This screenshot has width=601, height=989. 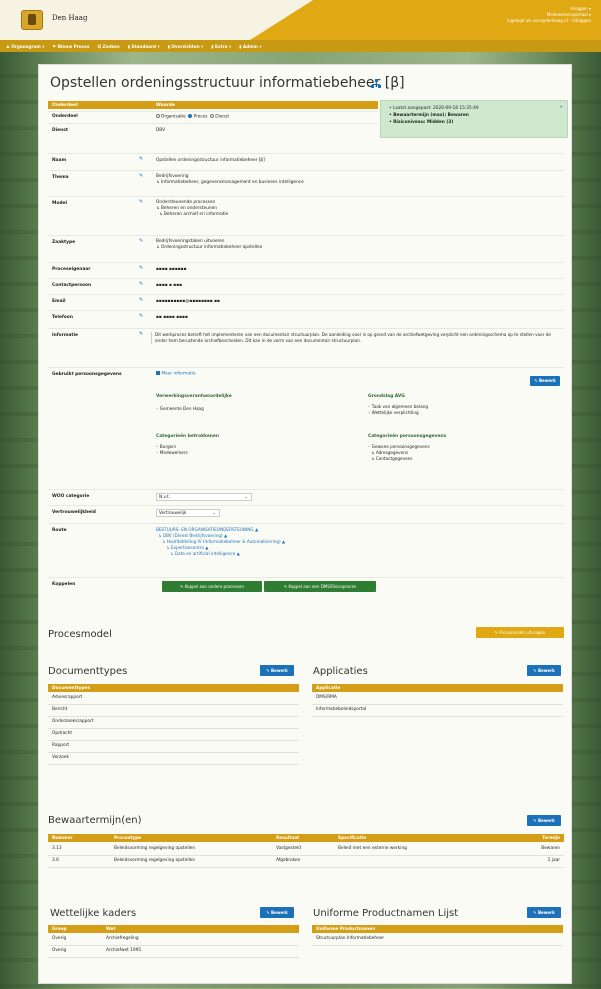 I want to click on nav-admin: ▮ Admin ▾, so click(x=250, y=46).